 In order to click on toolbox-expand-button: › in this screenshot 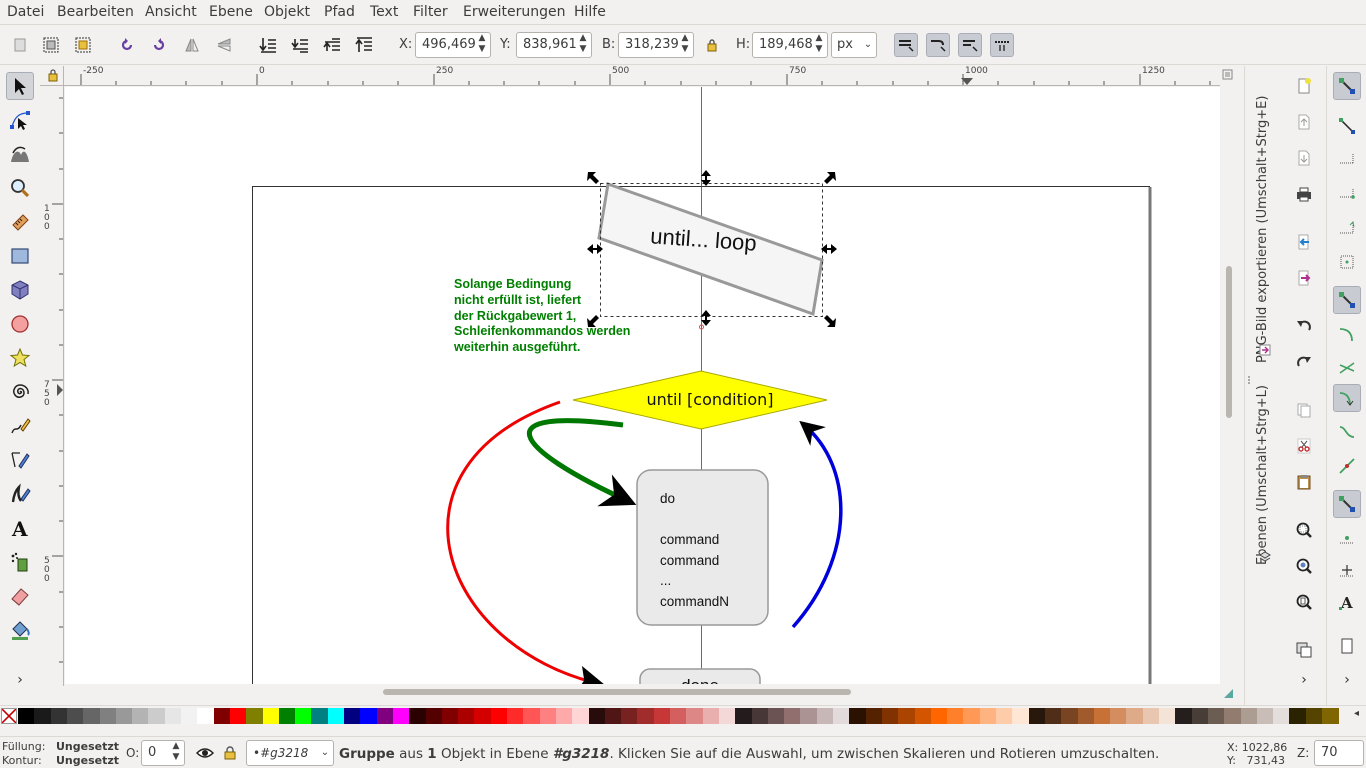, I will do `click(20, 680)`.